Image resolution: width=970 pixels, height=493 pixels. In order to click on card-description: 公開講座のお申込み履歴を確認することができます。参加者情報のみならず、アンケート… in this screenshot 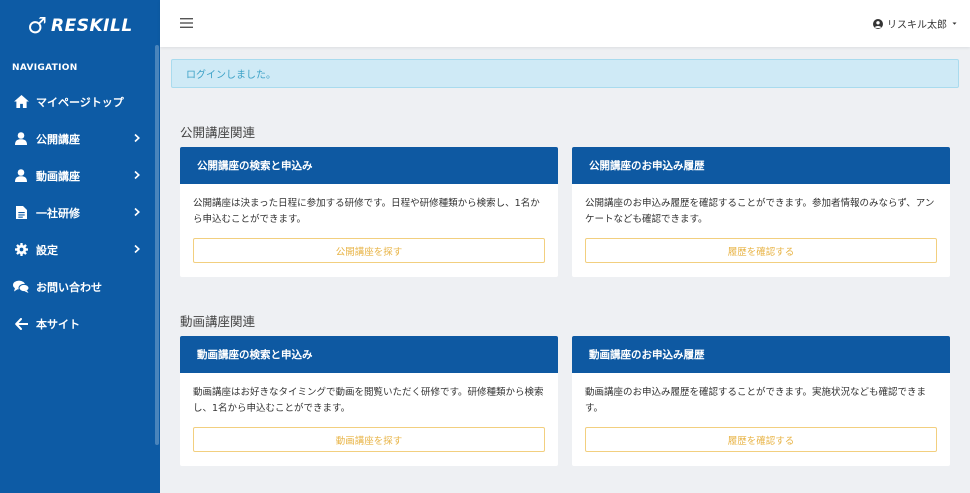, I will do `click(760, 211)`.